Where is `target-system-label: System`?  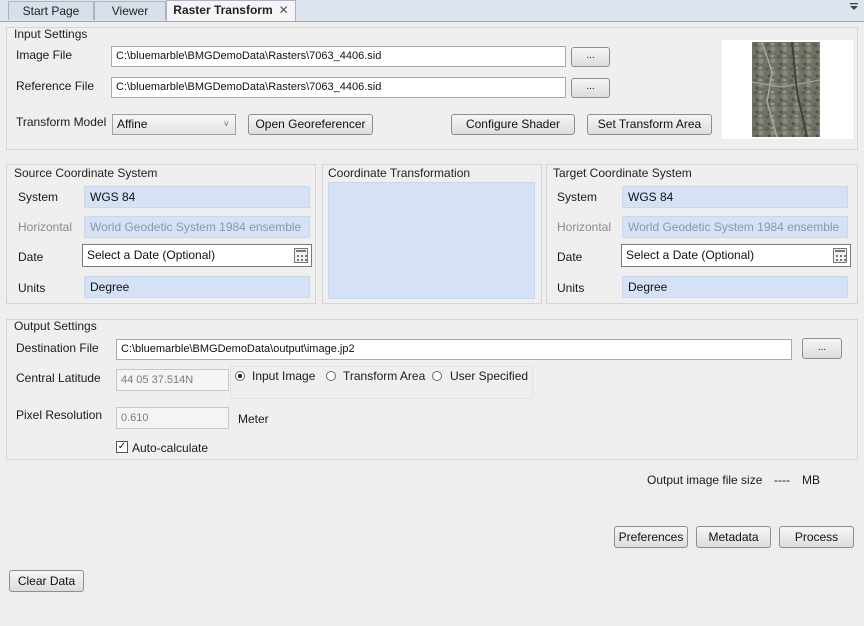 target-system-label: System is located at coordinates (577, 197).